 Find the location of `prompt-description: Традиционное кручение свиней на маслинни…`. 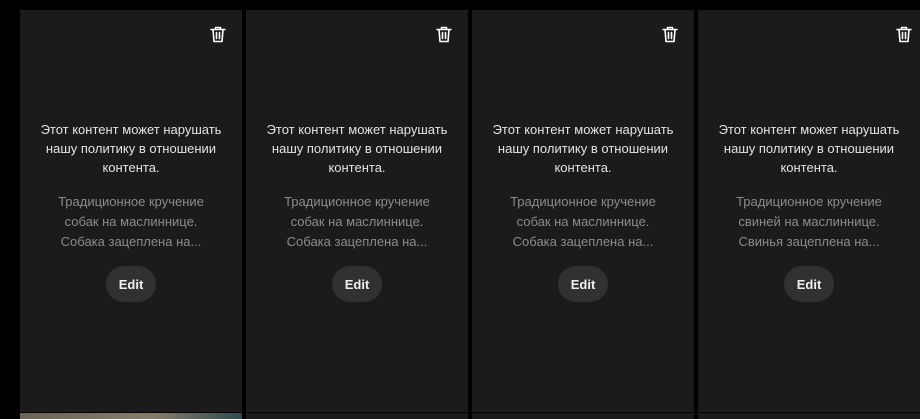

prompt-description: Традиционное кручение свиней на маслинни… is located at coordinates (809, 221).